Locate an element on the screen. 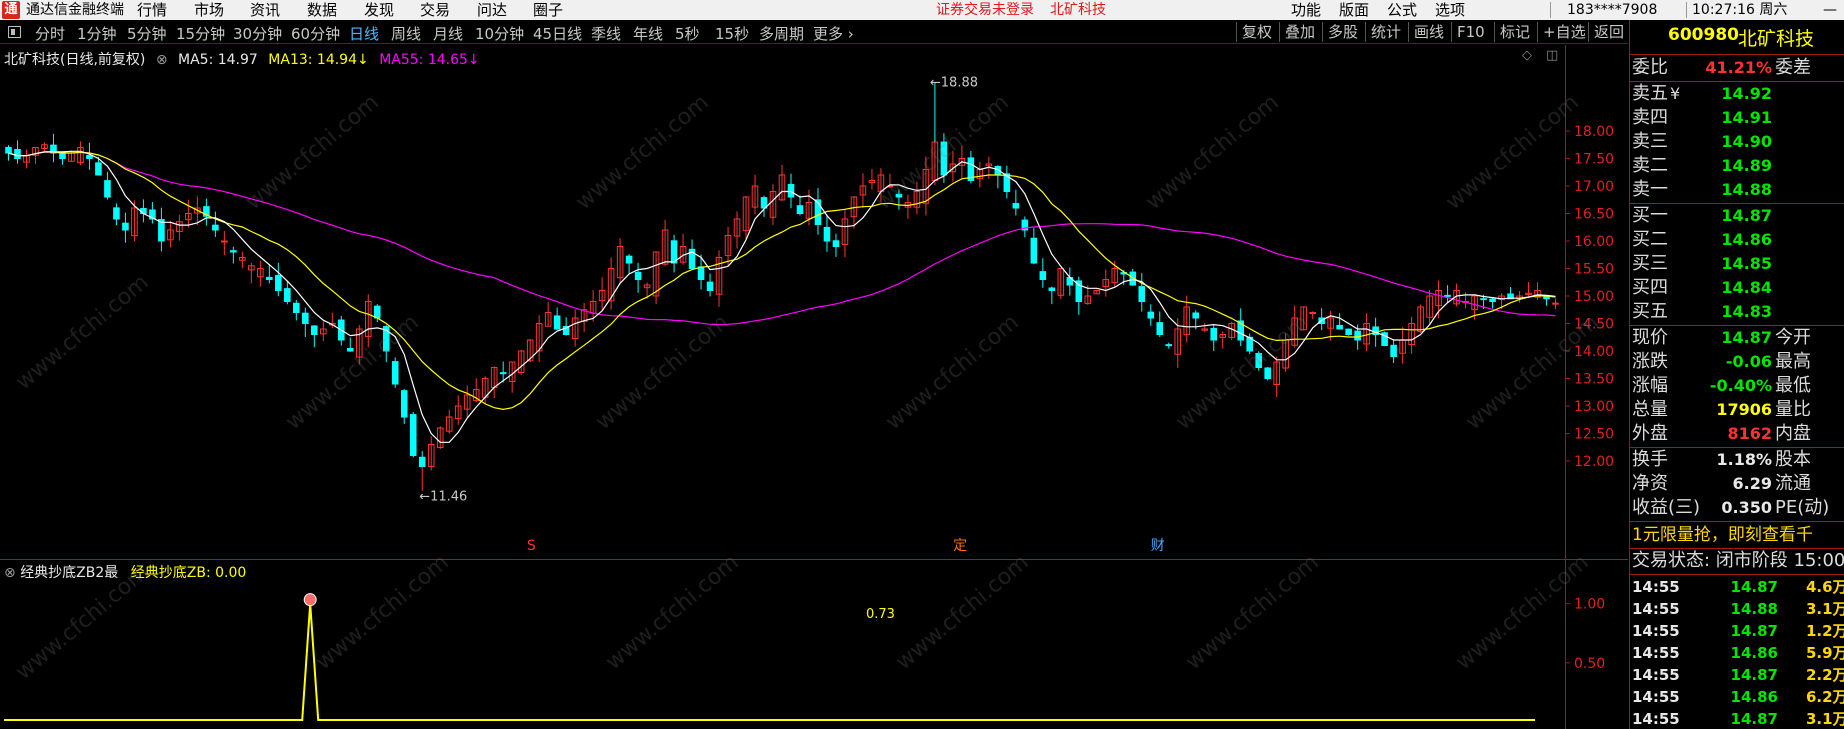  back-button: 返回 is located at coordinates (1608, 32).